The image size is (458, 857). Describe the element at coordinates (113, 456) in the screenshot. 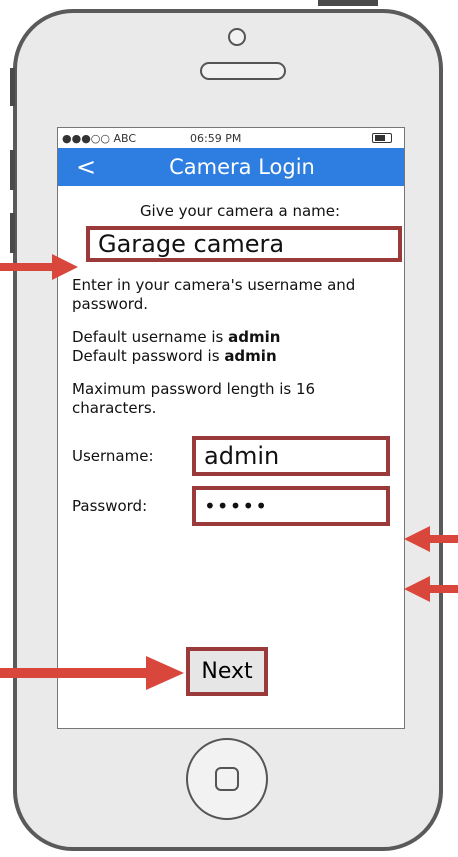

I see `username-label: Username:` at that location.